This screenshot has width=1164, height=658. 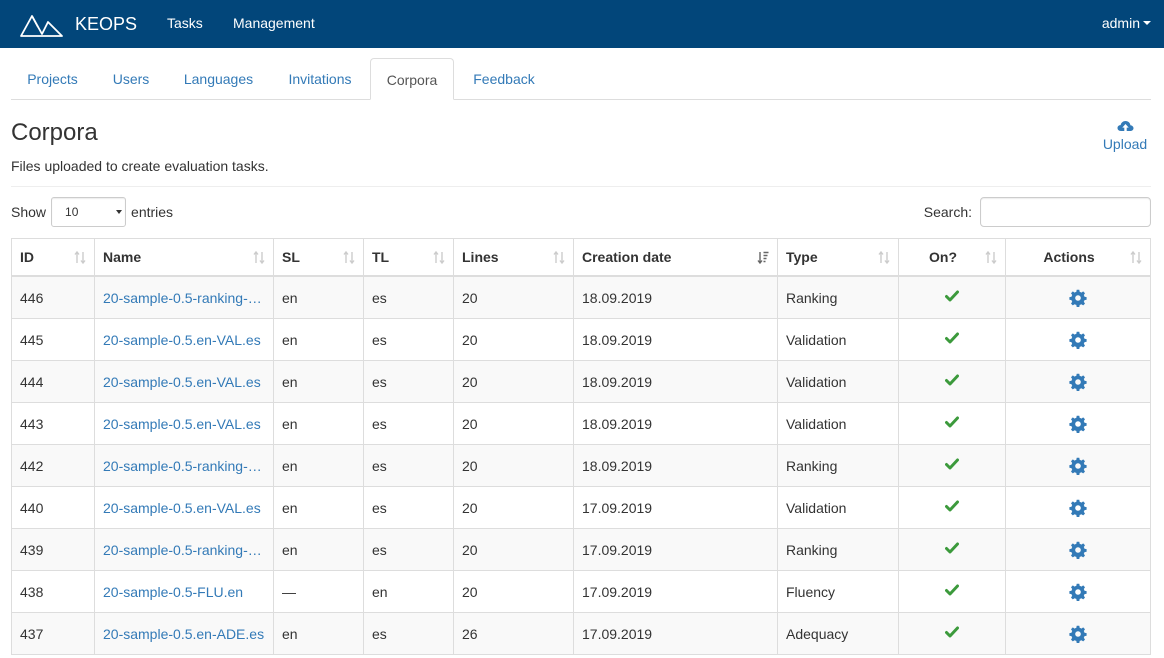 I want to click on column-header-sl: SL, so click(x=319, y=257).